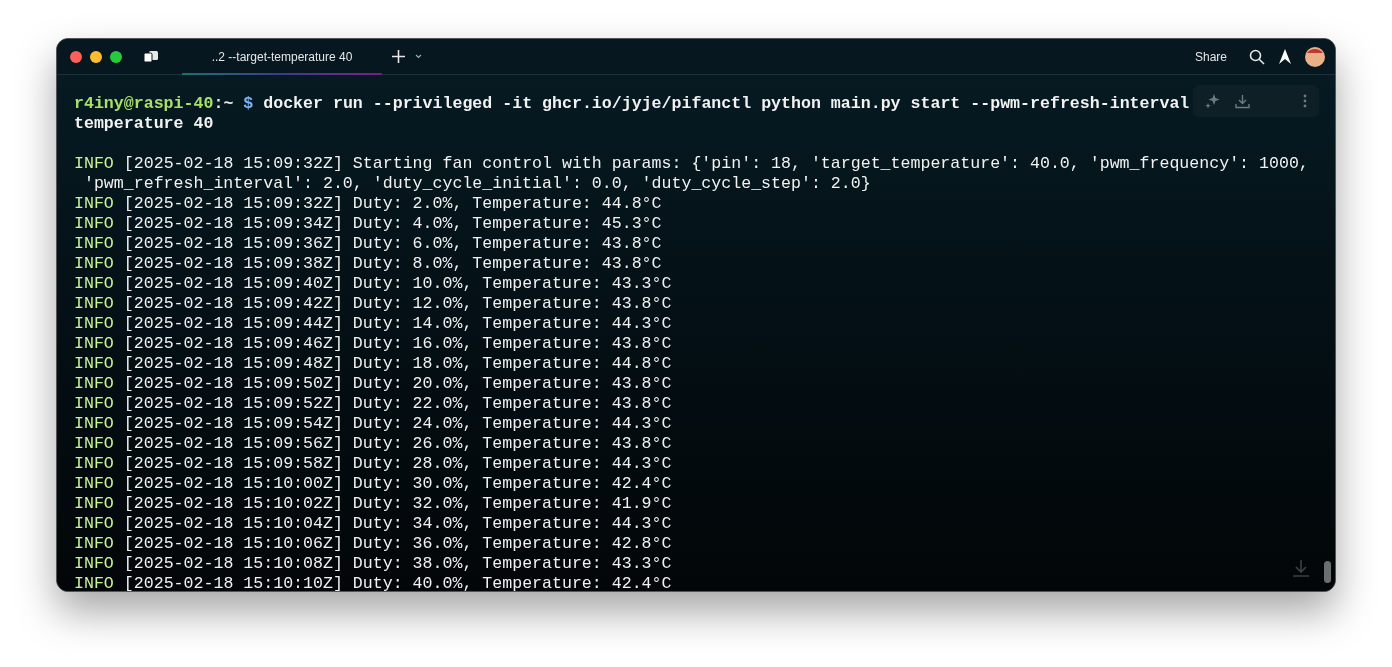 This screenshot has height=667, width=1392. What do you see at coordinates (368, 224) in the screenshot?
I see `log-line: INFO [2025-02-18 15:09:34Z] Duty: 4.0%, Temperature: 45.3°C` at bounding box center [368, 224].